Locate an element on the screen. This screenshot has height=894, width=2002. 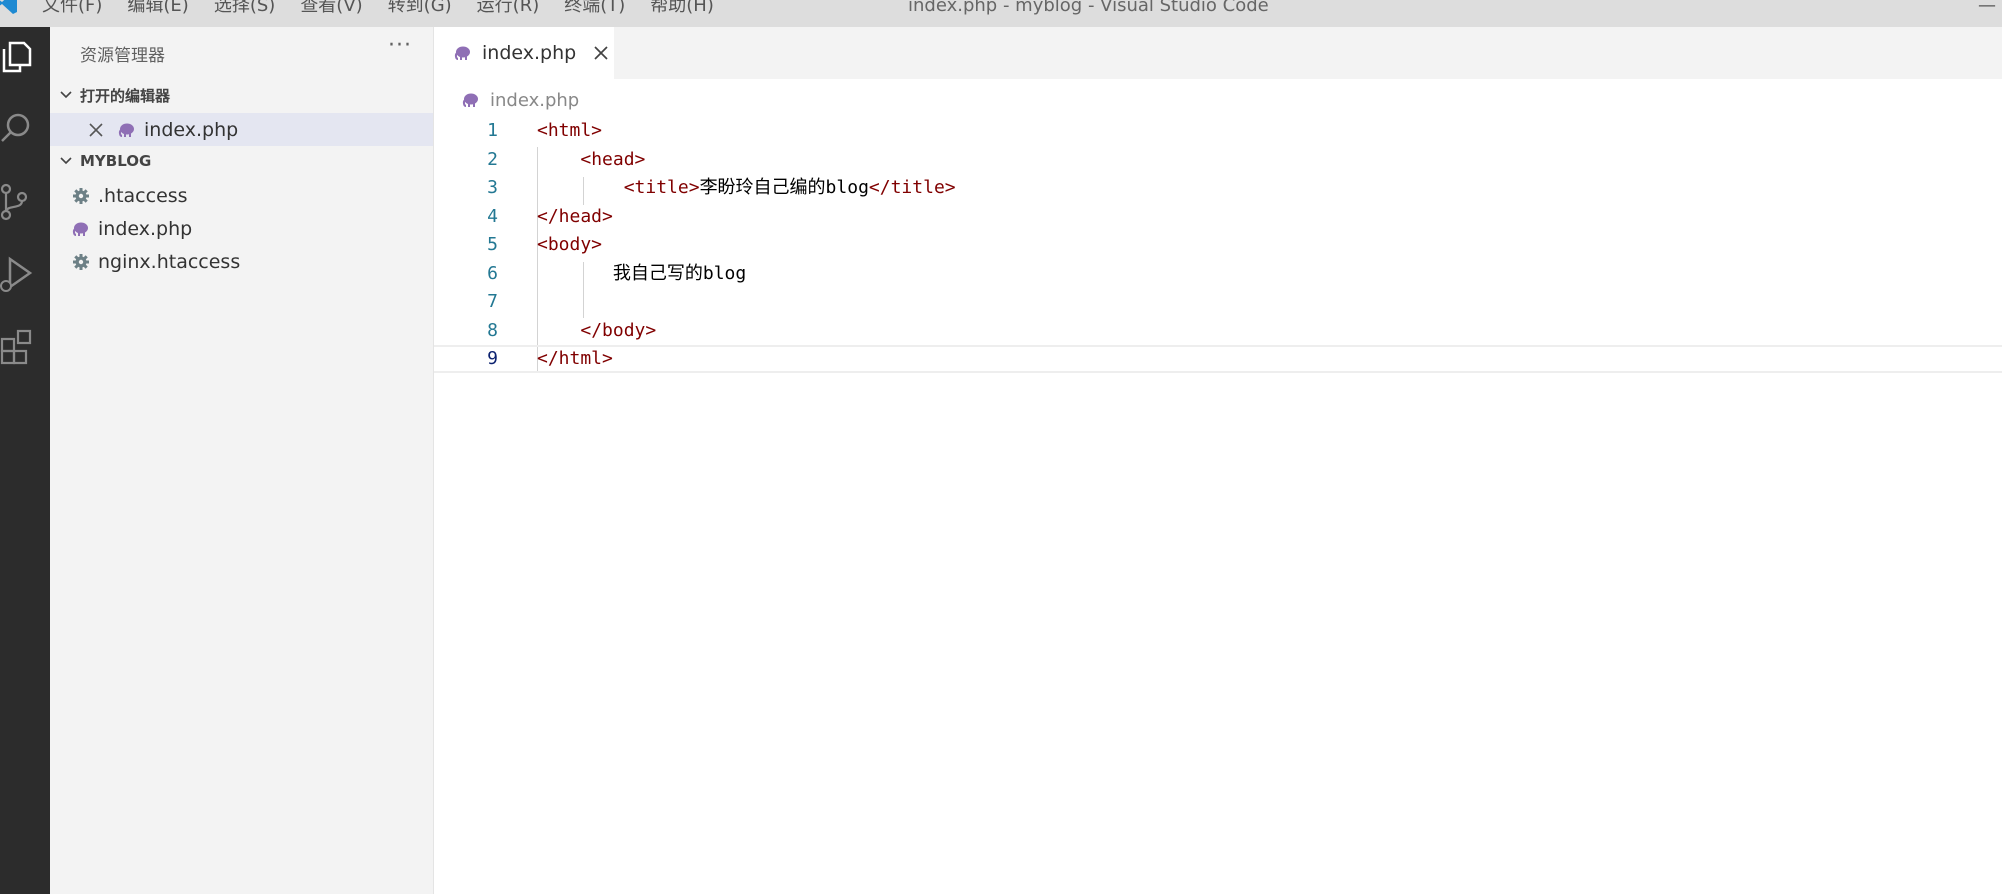
sidebar-title: 资源管理器 is located at coordinates (122, 56).